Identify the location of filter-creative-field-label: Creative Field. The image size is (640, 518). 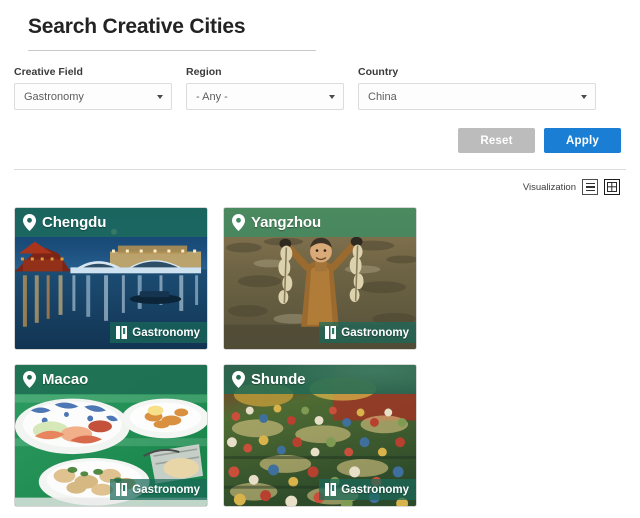
(48, 72).